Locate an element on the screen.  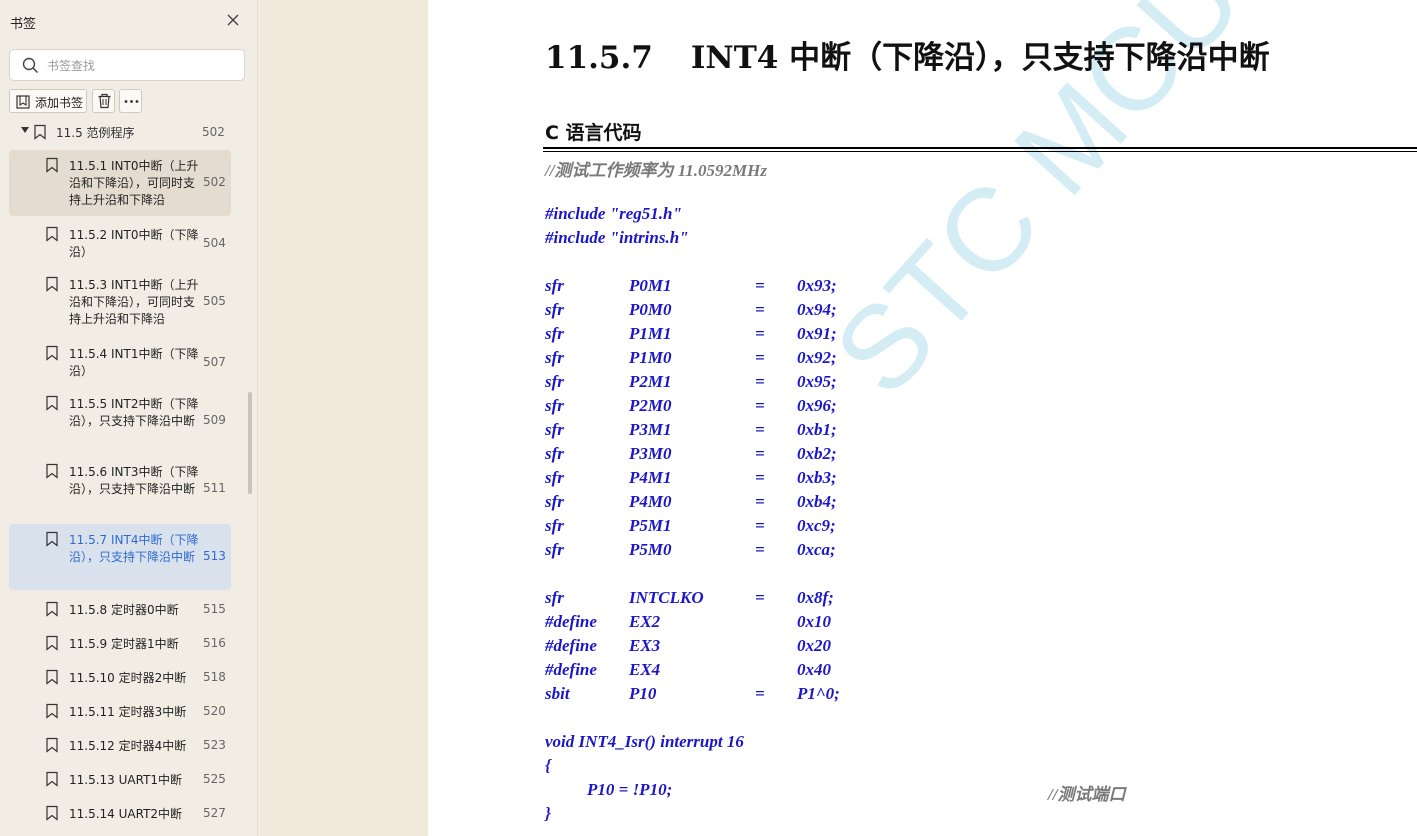
more-options-button is located at coordinates (130, 101).